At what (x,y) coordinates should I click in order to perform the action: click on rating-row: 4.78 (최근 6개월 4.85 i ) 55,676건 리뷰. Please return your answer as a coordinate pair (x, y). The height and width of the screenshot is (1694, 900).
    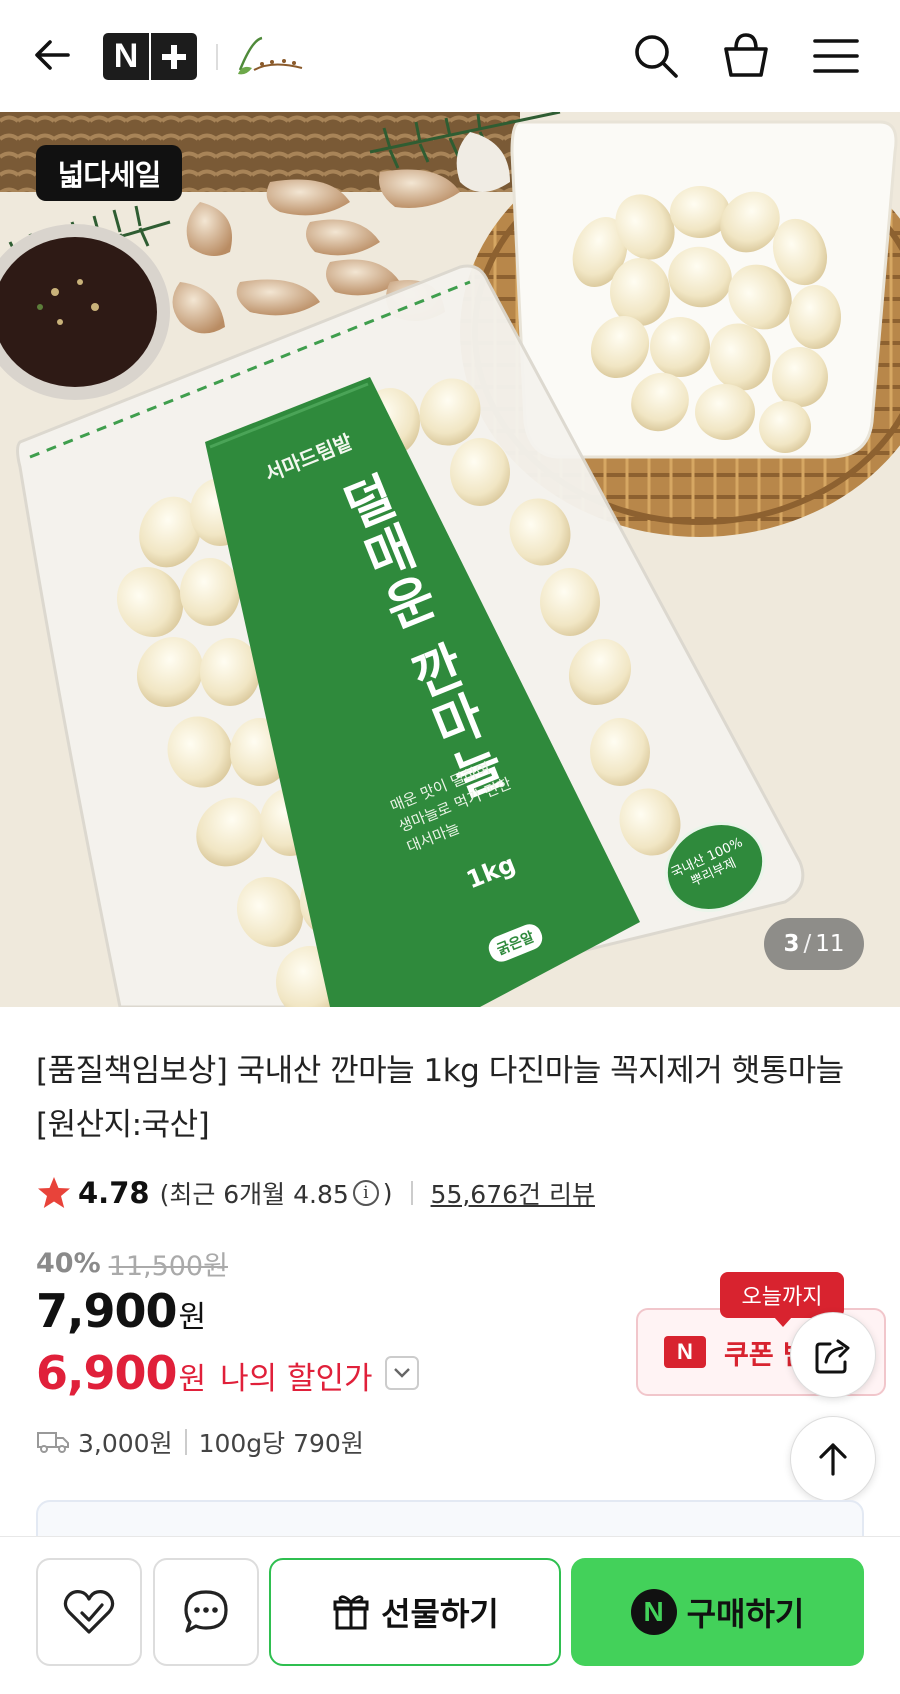
    Looking at the image, I should click on (315, 1193).